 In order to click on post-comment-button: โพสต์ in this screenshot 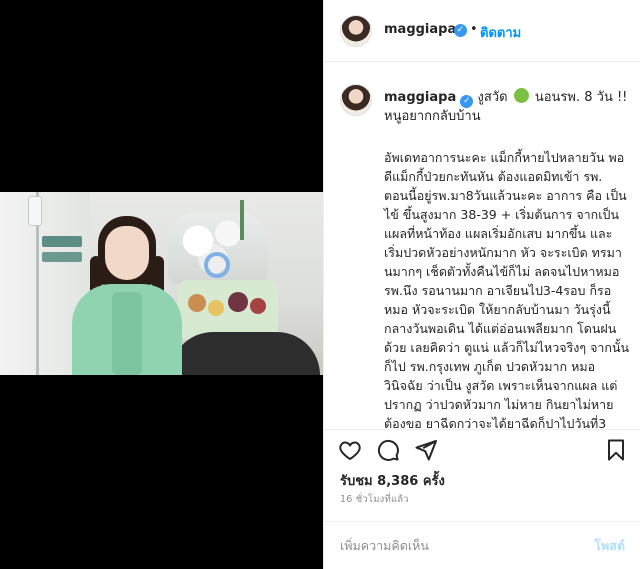, I will do `click(609, 546)`.